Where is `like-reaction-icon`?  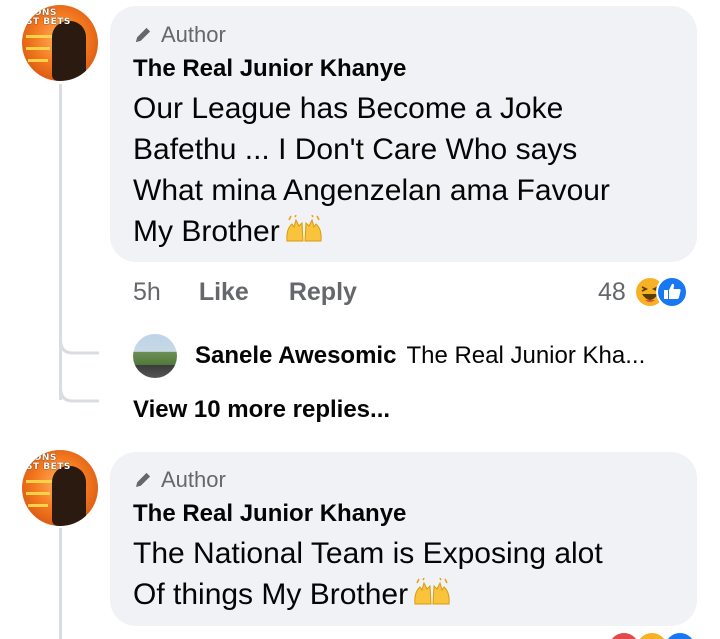 like-reaction-icon is located at coordinates (671, 292).